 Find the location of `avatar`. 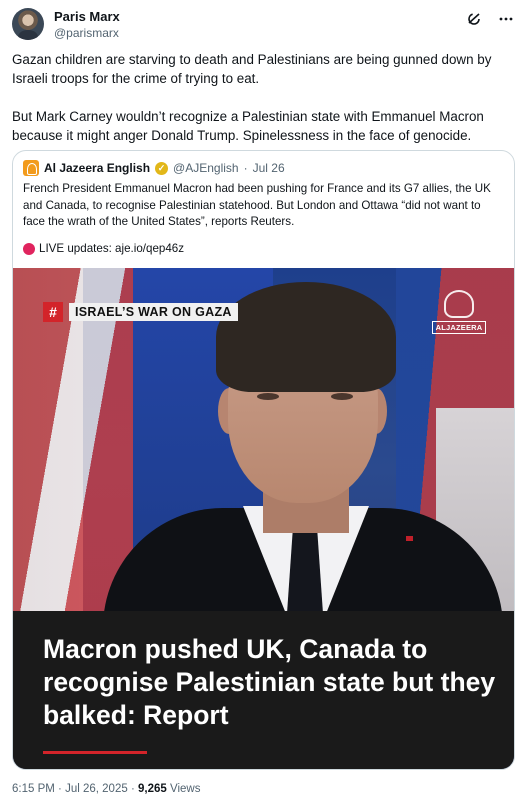

avatar is located at coordinates (28, 24).